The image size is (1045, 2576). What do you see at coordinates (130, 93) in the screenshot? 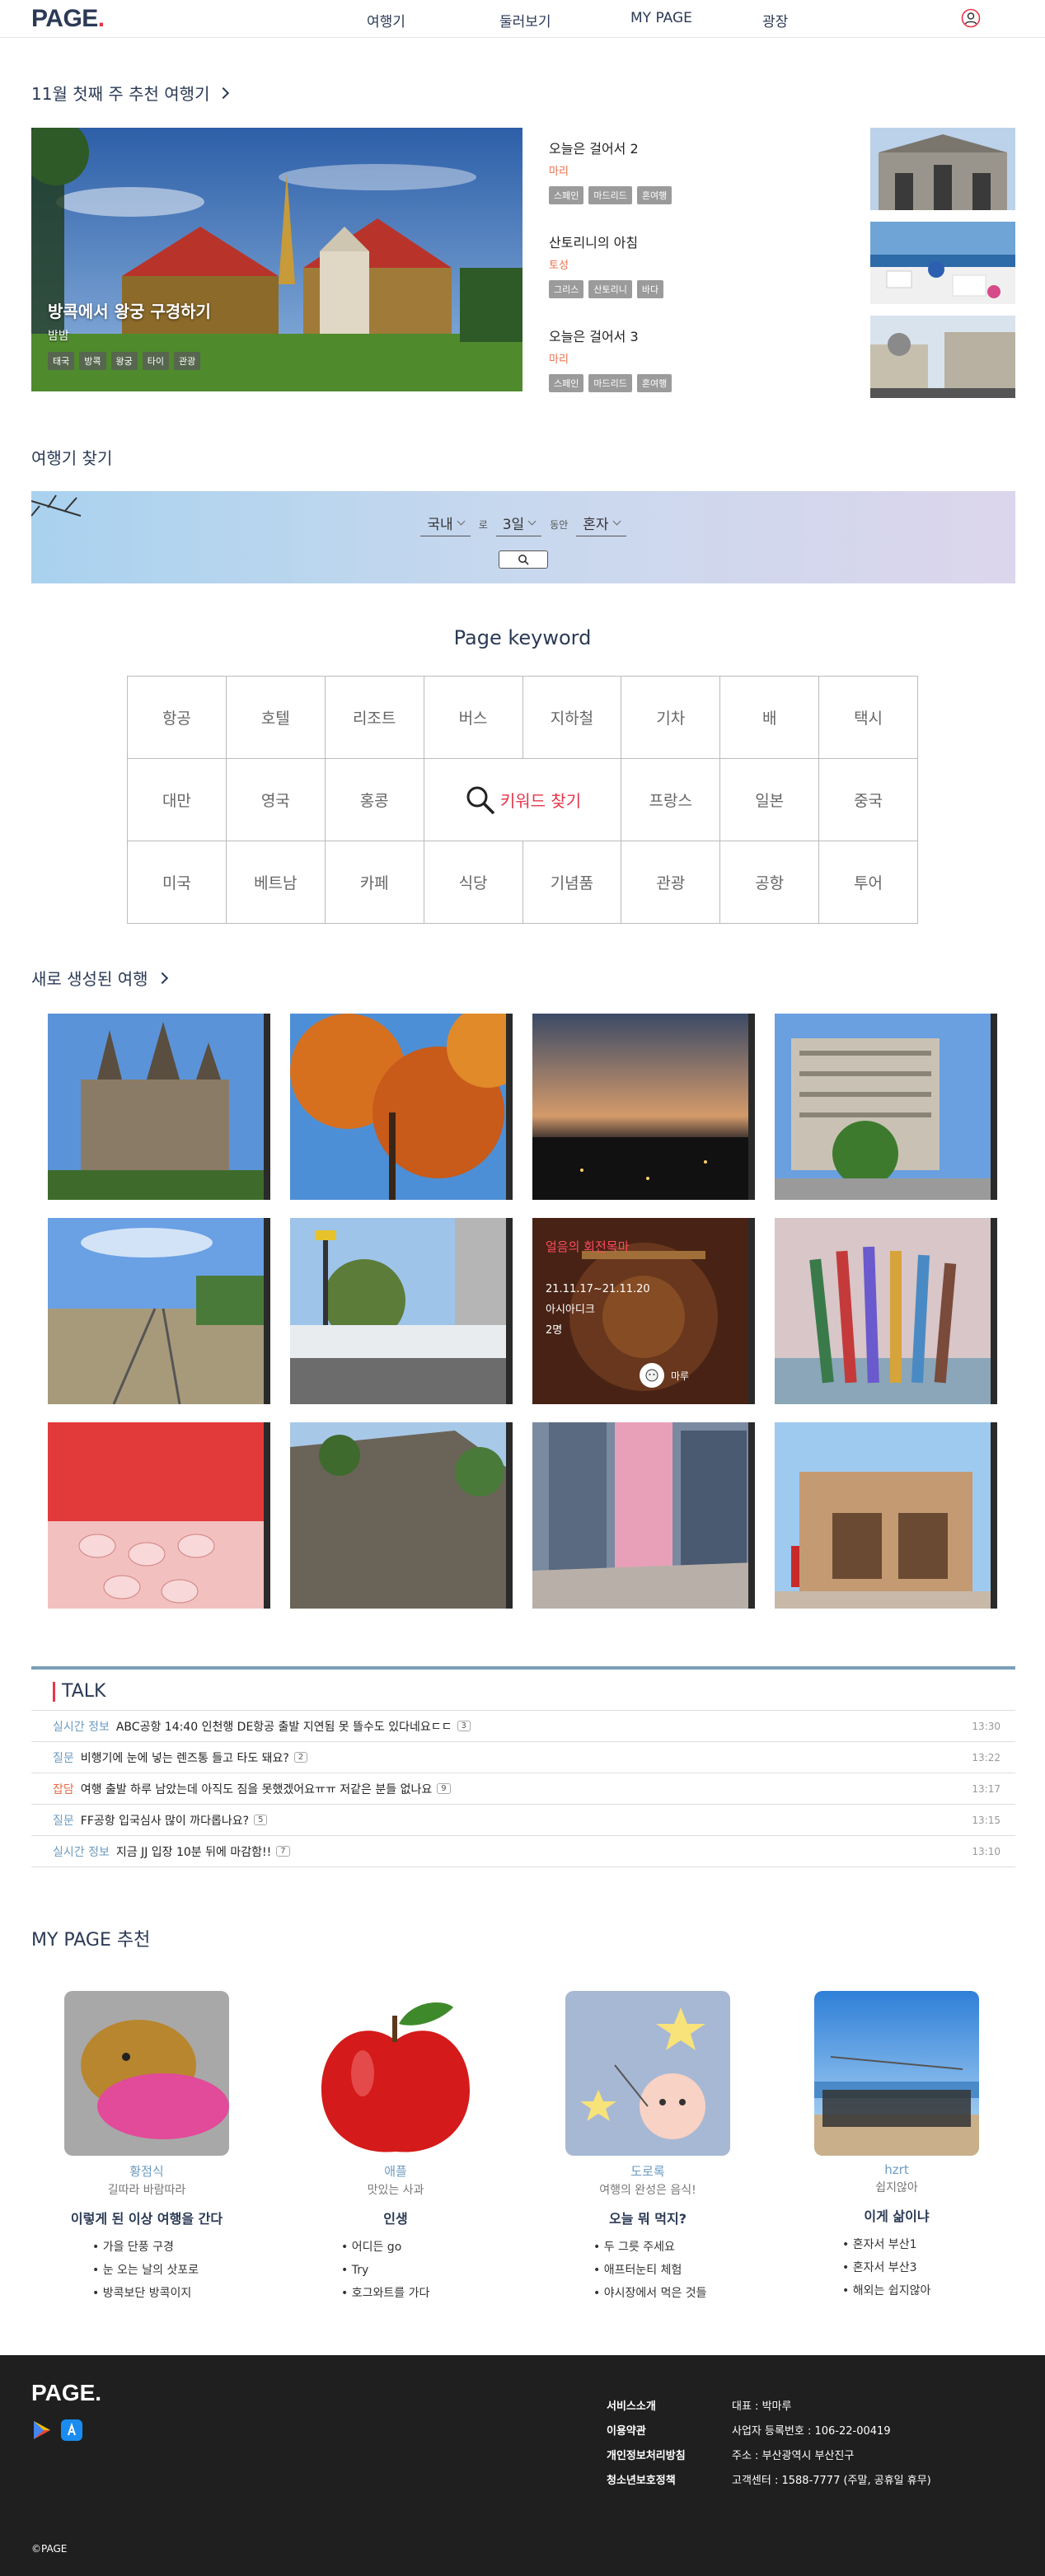
I see `weekly-section-title: 11월 첫째 주 추천 여행기` at bounding box center [130, 93].